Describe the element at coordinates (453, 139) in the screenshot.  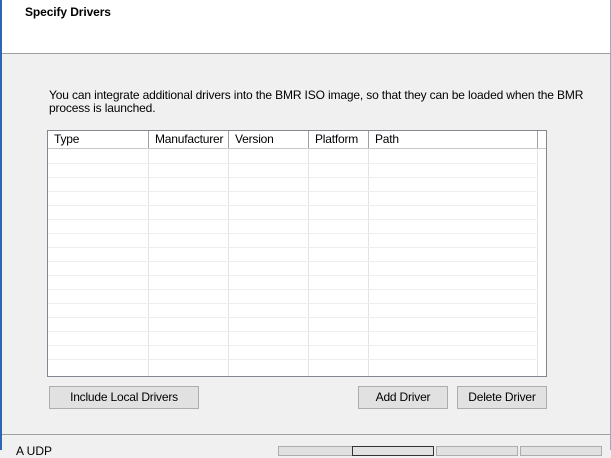
I see `column-header-path: Path` at that location.